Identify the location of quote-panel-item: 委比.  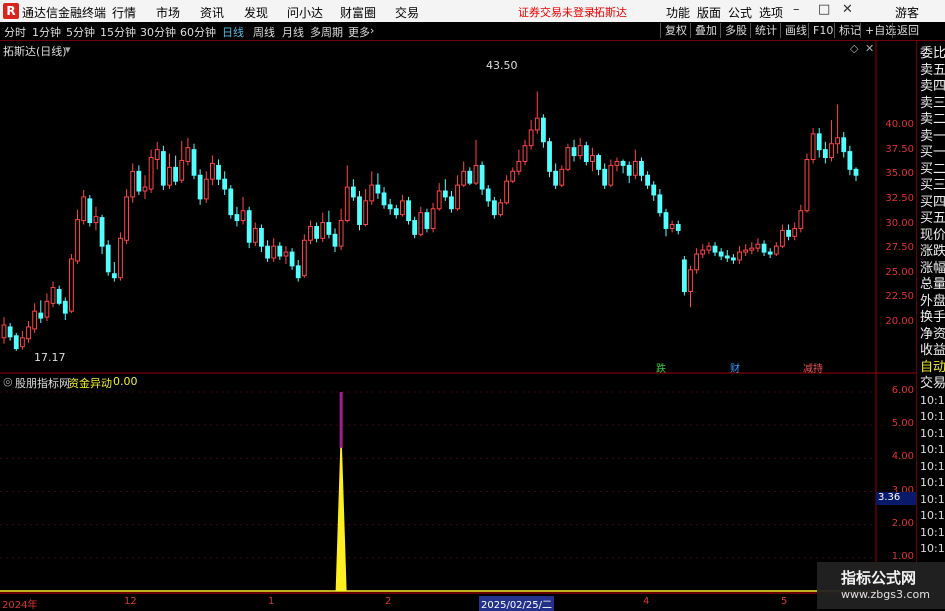
(932, 54).